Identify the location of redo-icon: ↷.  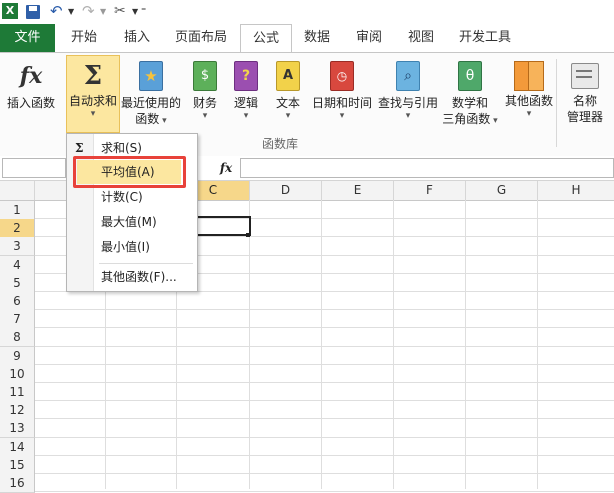
(91, 11).